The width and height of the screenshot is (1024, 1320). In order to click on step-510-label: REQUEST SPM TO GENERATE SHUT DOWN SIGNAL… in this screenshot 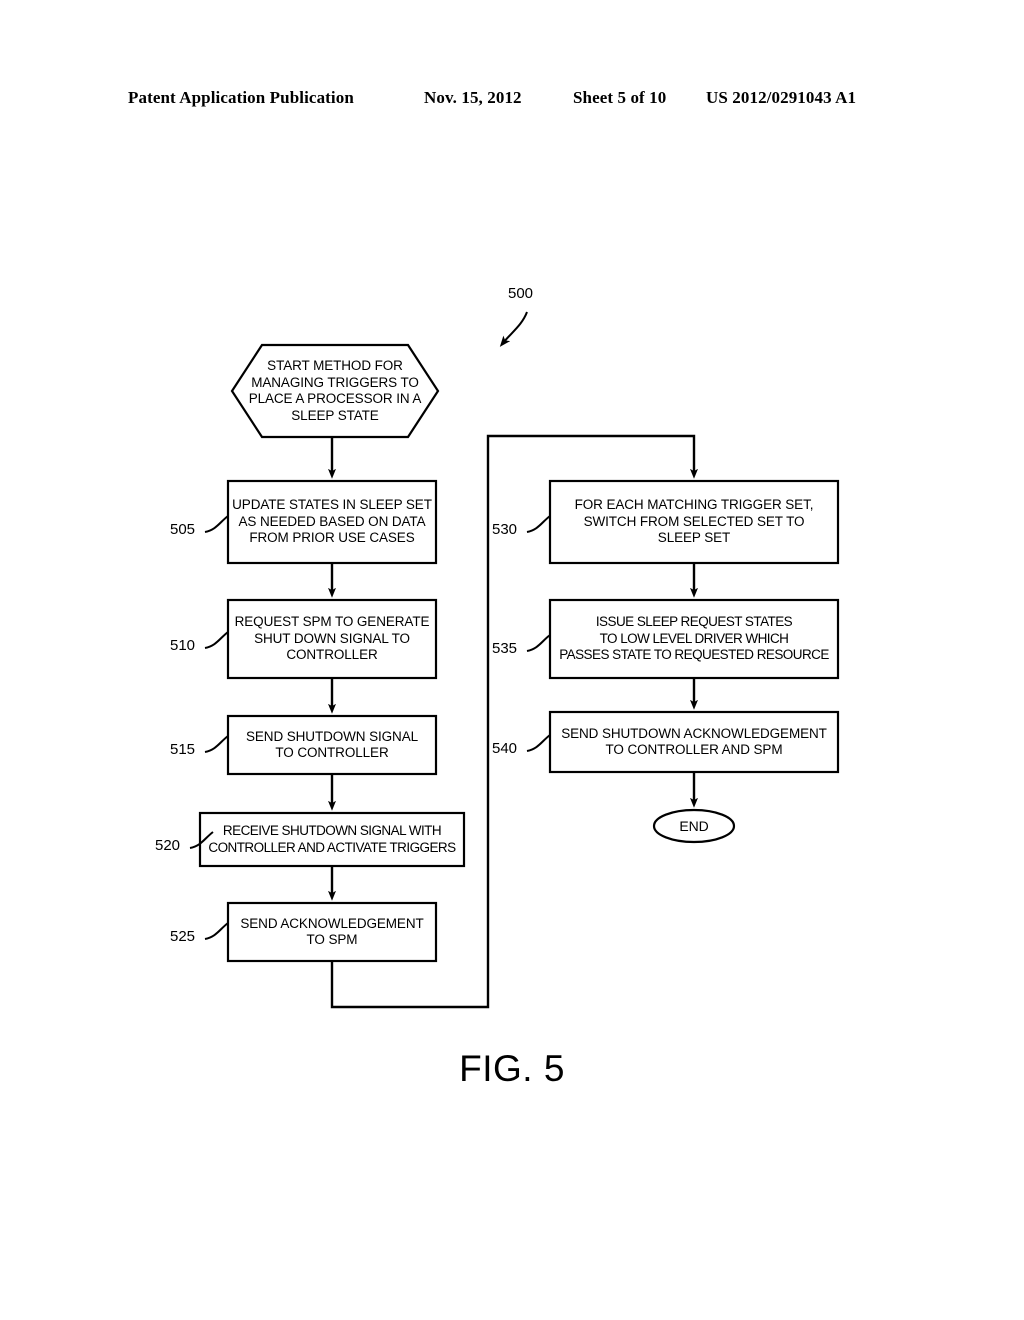, I will do `click(332, 638)`.